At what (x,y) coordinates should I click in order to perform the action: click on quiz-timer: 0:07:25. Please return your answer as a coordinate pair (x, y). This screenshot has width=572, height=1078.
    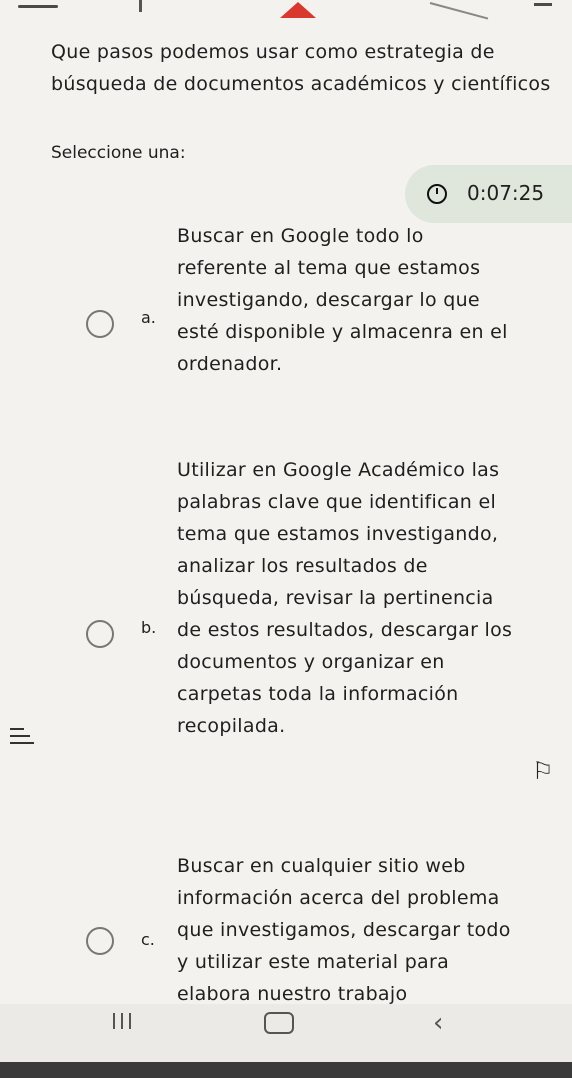
    Looking at the image, I should click on (488, 194).